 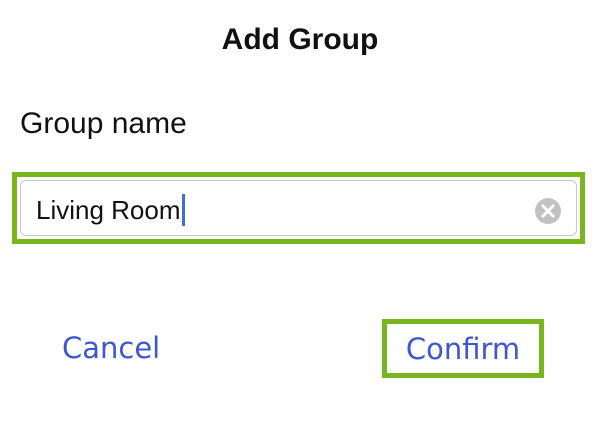 I want to click on input-value-text: Living Room, so click(x=108, y=210).